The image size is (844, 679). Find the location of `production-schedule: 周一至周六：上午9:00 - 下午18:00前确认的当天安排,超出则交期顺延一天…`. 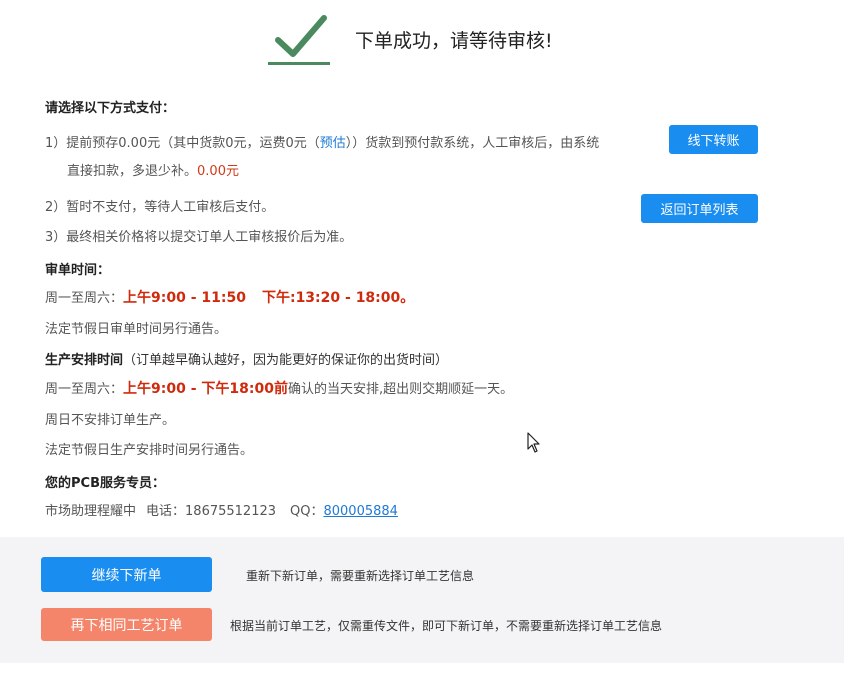

production-schedule: 周一至周六：上午9:00 - 下午18:00前确认的当天安排,超出则交期顺延一天… is located at coordinates (279, 389).